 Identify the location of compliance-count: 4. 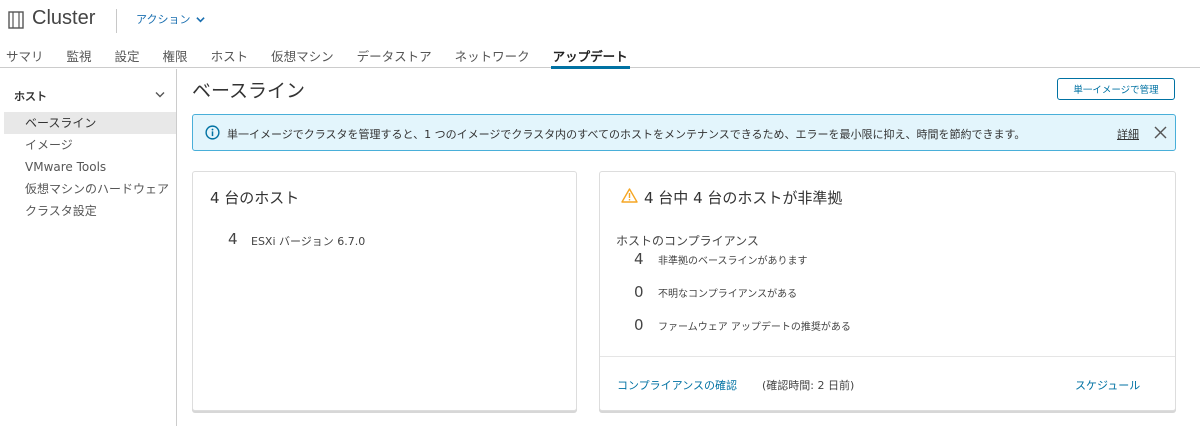
(639, 259).